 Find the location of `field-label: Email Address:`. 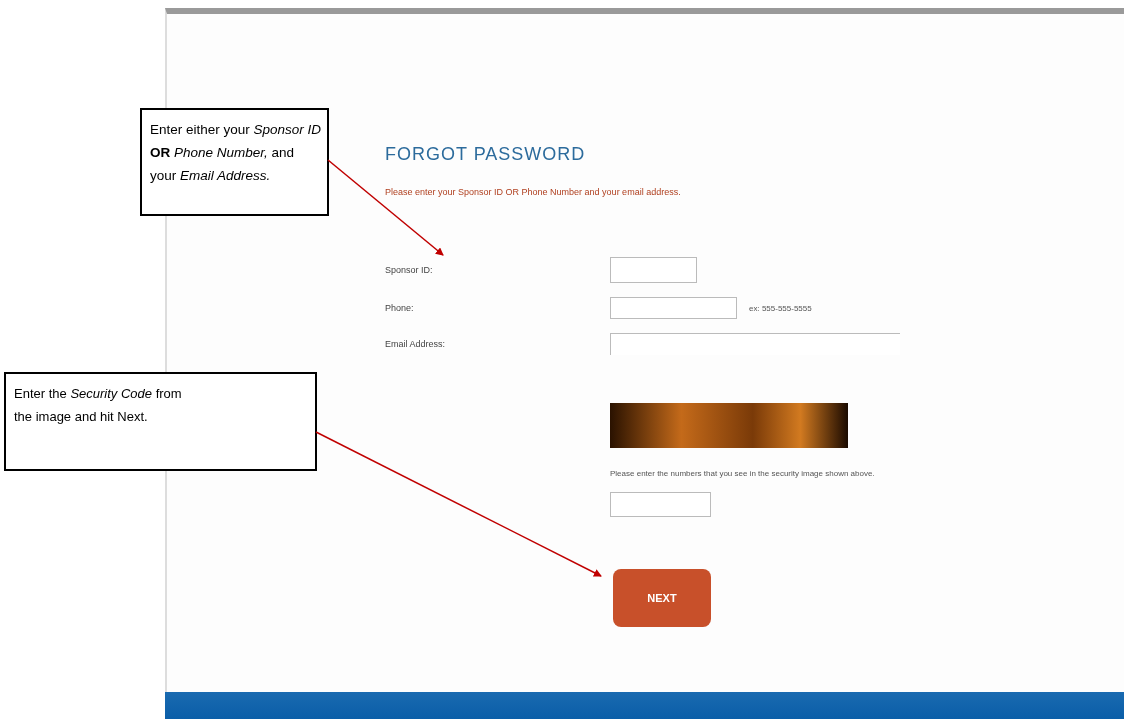

field-label: Email Address: is located at coordinates (416, 344).